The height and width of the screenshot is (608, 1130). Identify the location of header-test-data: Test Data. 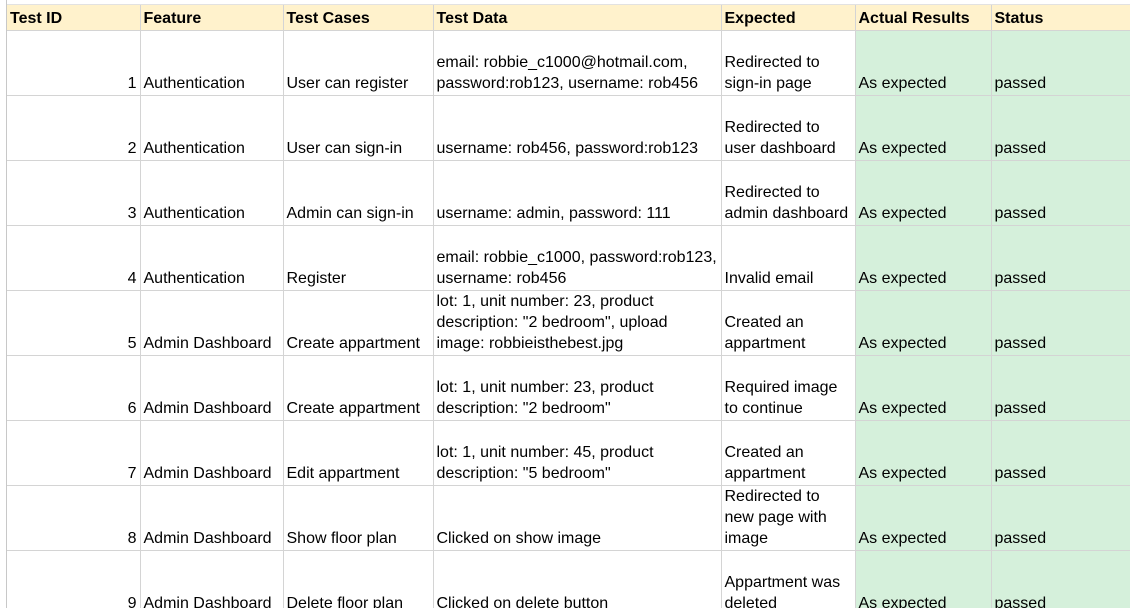
(577, 18).